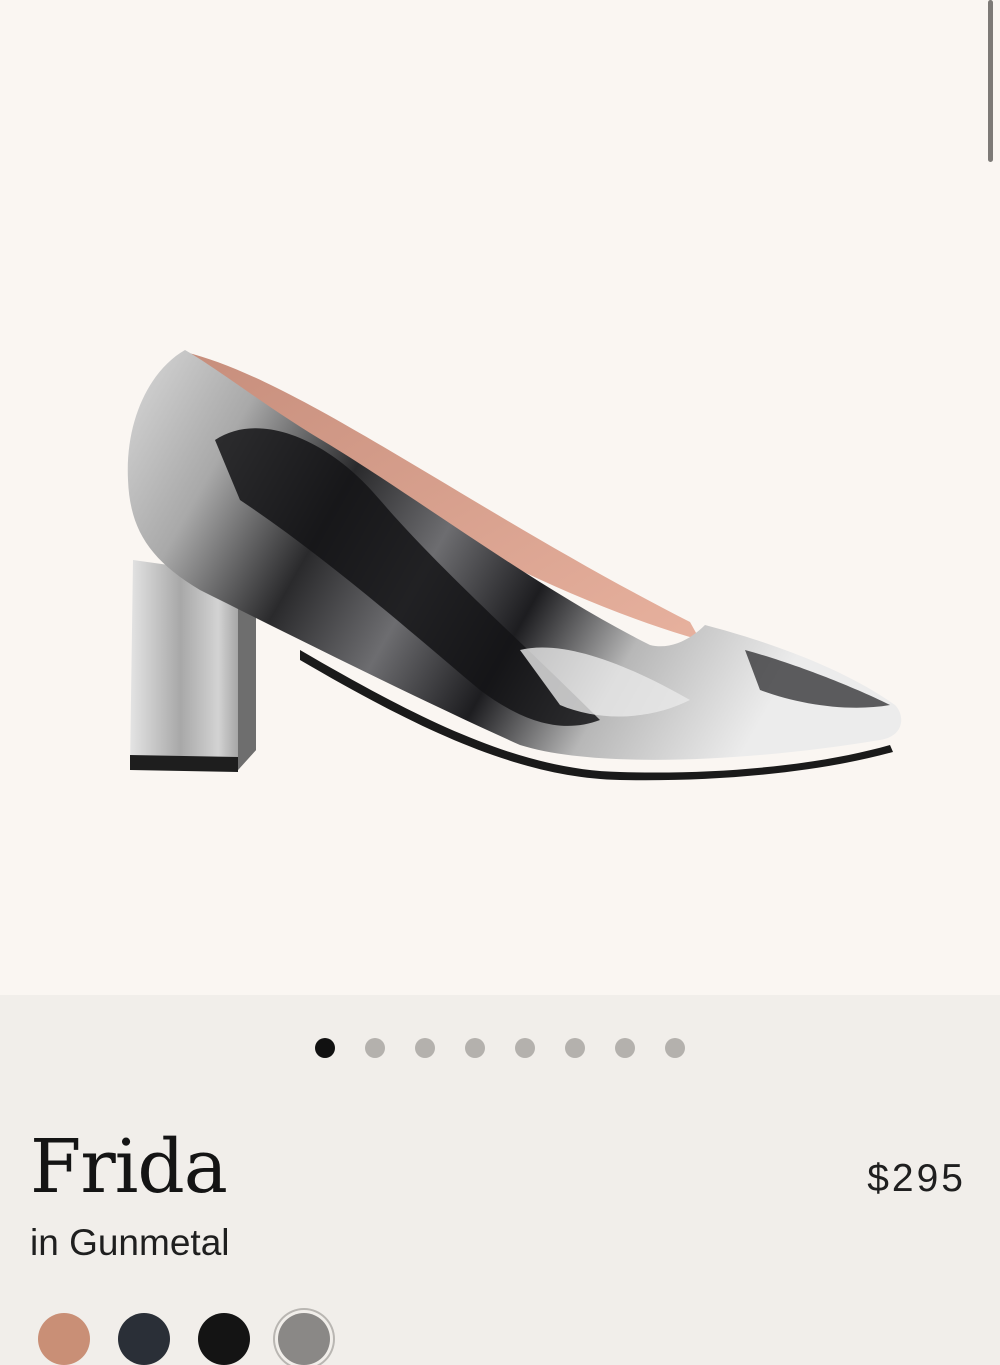  I want to click on color-swatch-gunmetal, so click(304, 1339).